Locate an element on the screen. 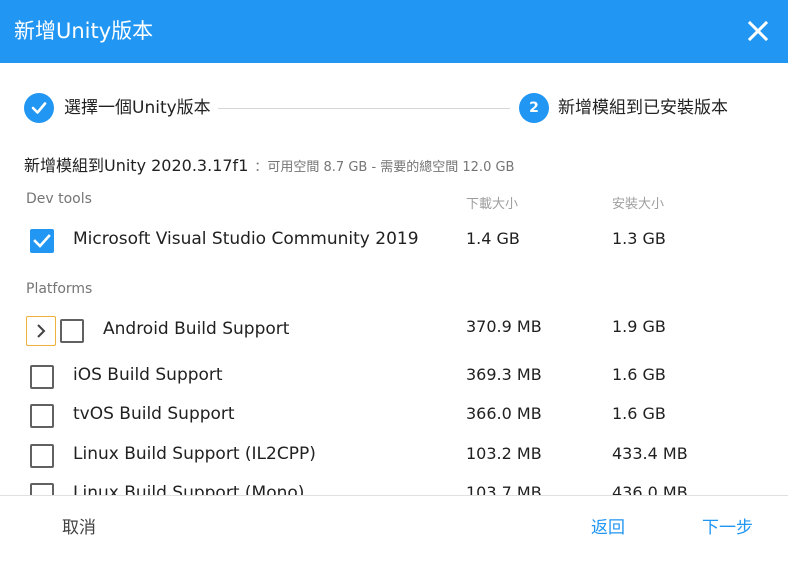 The height and width of the screenshot is (570, 788). summary-title: 新增模組到Unity 2020.3.17f1 is located at coordinates (136, 165).